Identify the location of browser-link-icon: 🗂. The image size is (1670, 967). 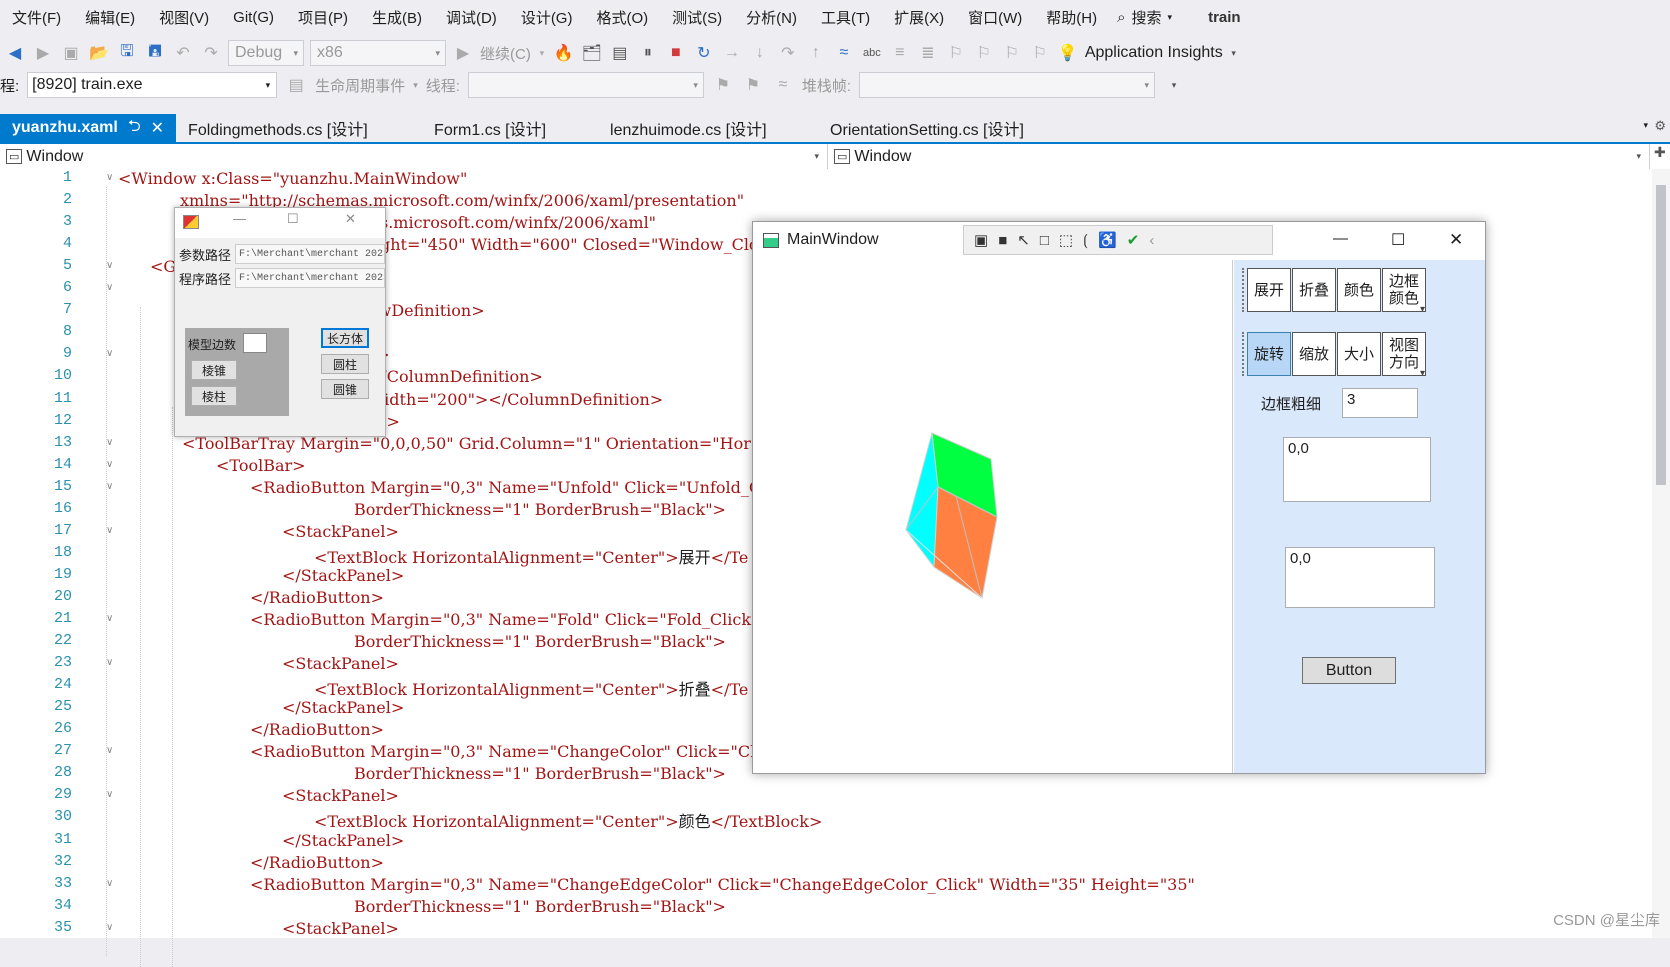
(592, 53).